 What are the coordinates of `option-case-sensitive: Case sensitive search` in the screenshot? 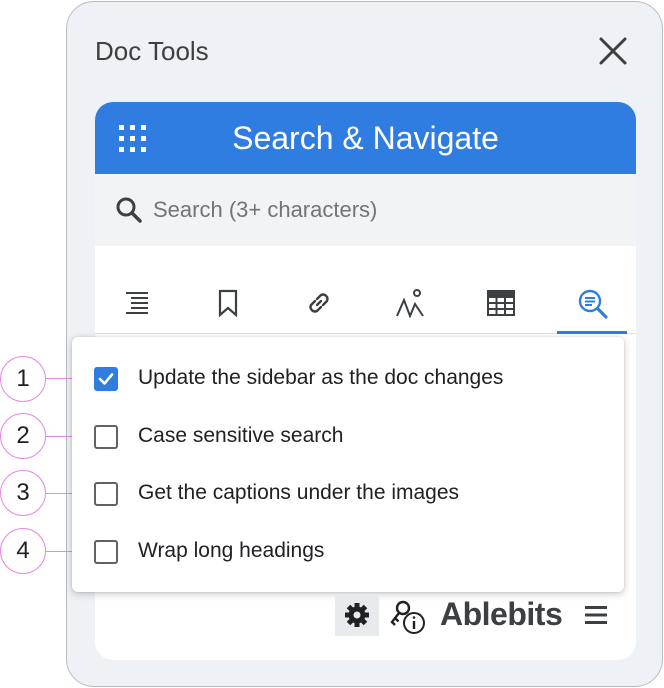 It's located at (354, 437).